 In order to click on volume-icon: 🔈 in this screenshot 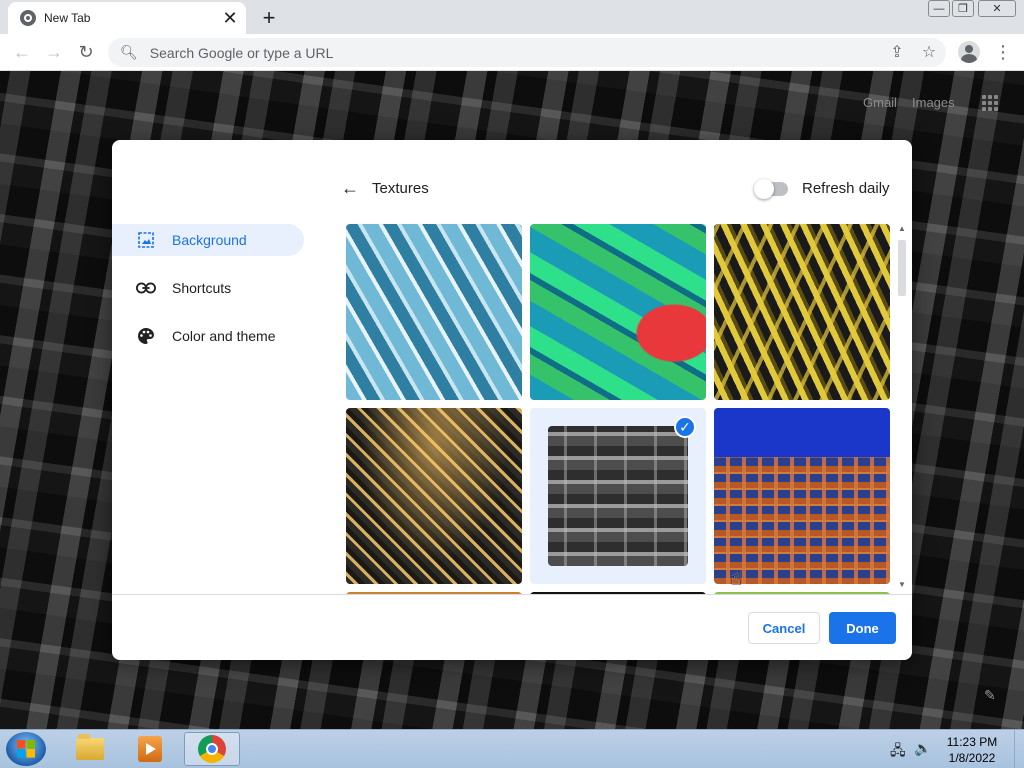, I will do `click(922, 748)`.